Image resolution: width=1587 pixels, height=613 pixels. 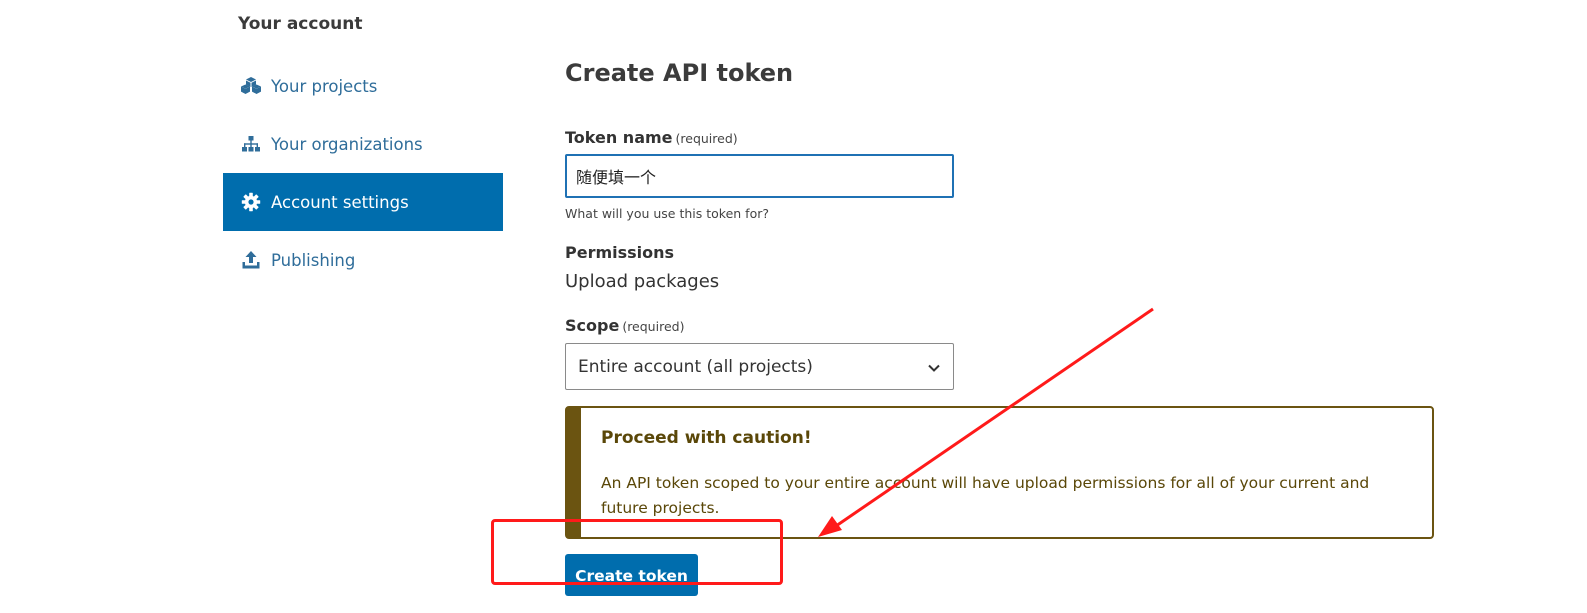 What do you see at coordinates (759, 176) in the screenshot?
I see `token-name-input` at bounding box center [759, 176].